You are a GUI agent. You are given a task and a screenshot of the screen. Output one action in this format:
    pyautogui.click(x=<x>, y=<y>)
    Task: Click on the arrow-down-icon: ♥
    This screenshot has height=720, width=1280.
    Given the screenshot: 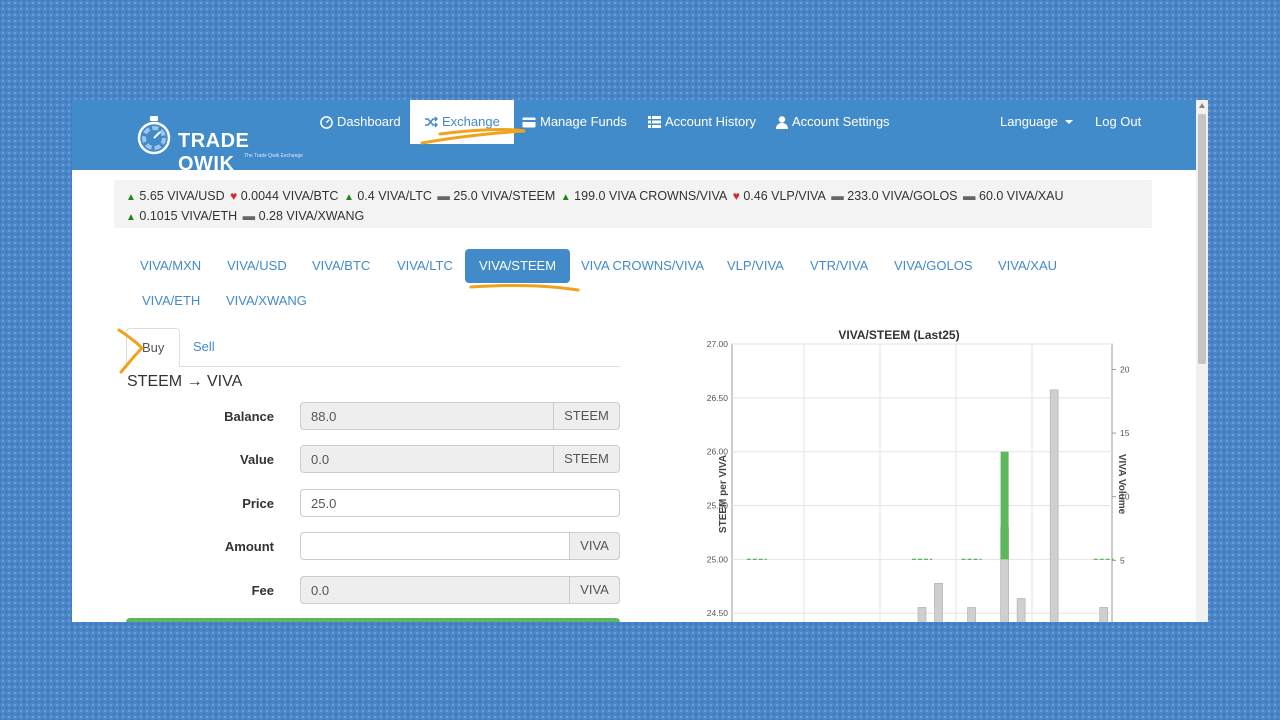 What is the action you would take?
    pyautogui.click(x=234, y=196)
    